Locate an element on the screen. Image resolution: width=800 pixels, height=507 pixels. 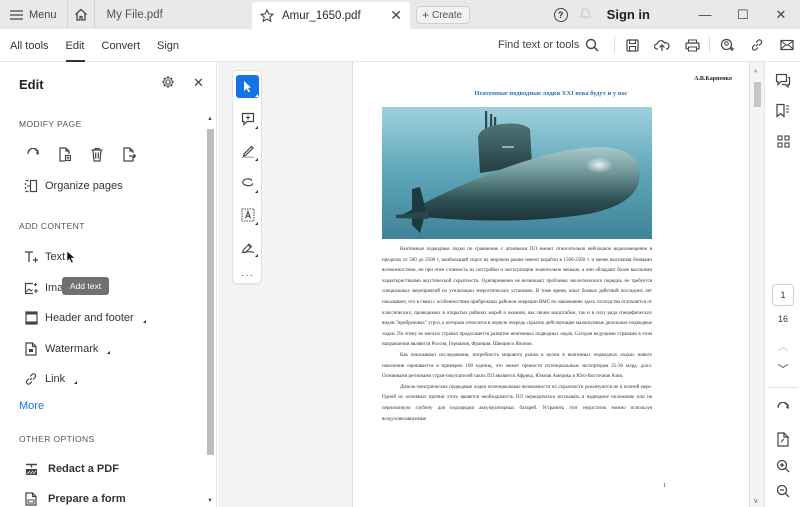
close-panel-icon: ✕ is located at coordinates (198, 83).